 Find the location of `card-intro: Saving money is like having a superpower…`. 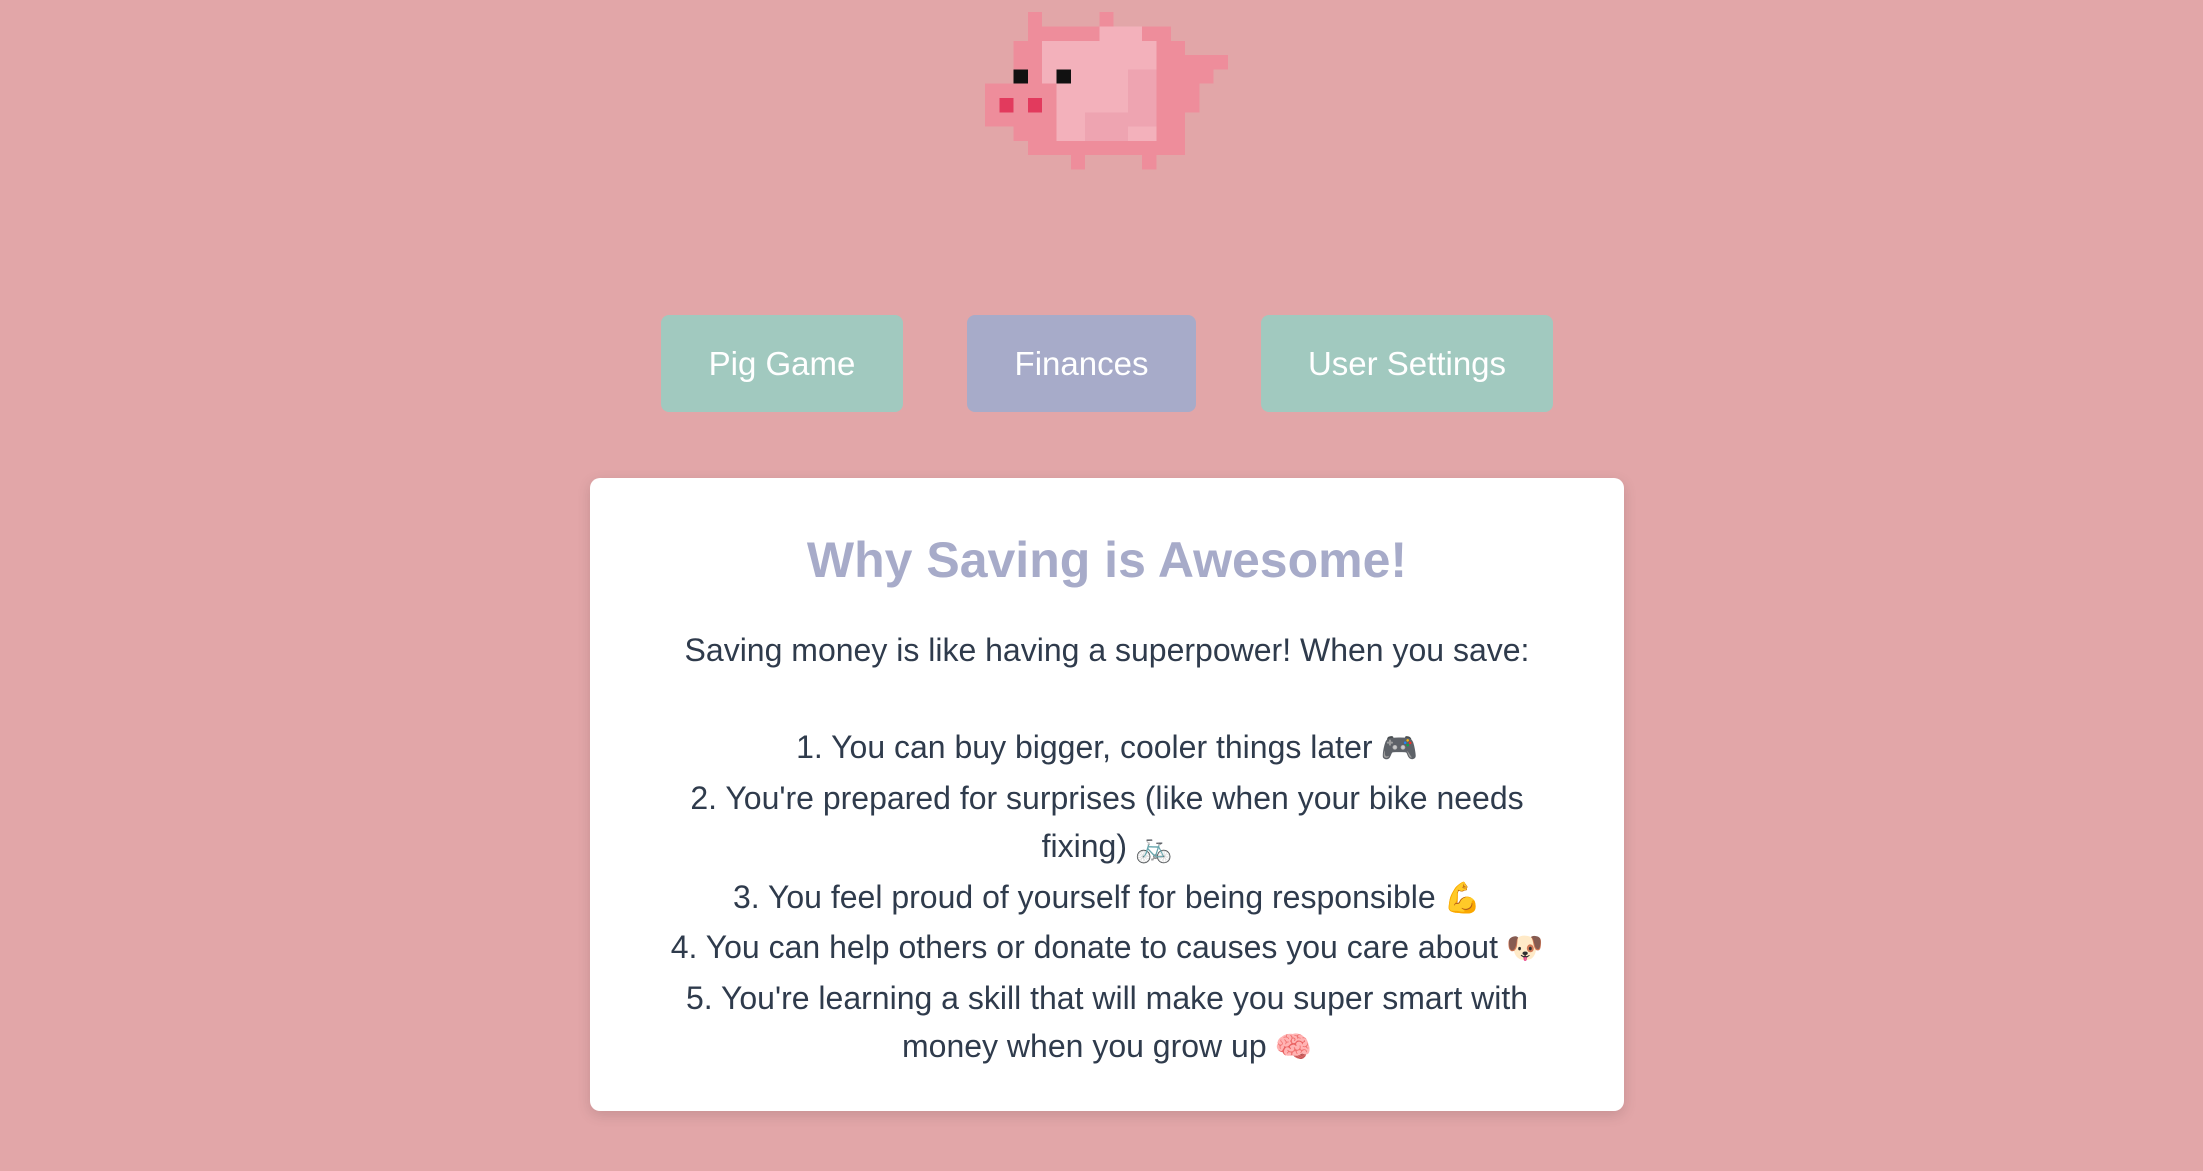

card-intro: Saving money is like having a superpower… is located at coordinates (1107, 650).